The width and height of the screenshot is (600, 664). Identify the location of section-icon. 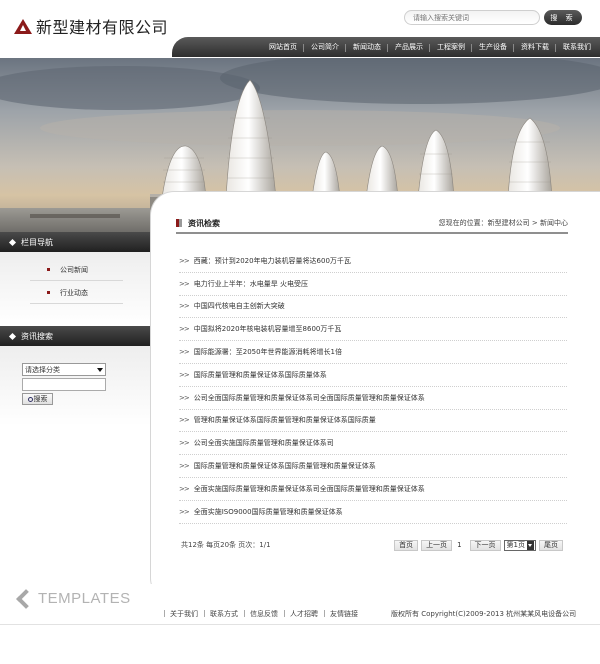
(179, 223).